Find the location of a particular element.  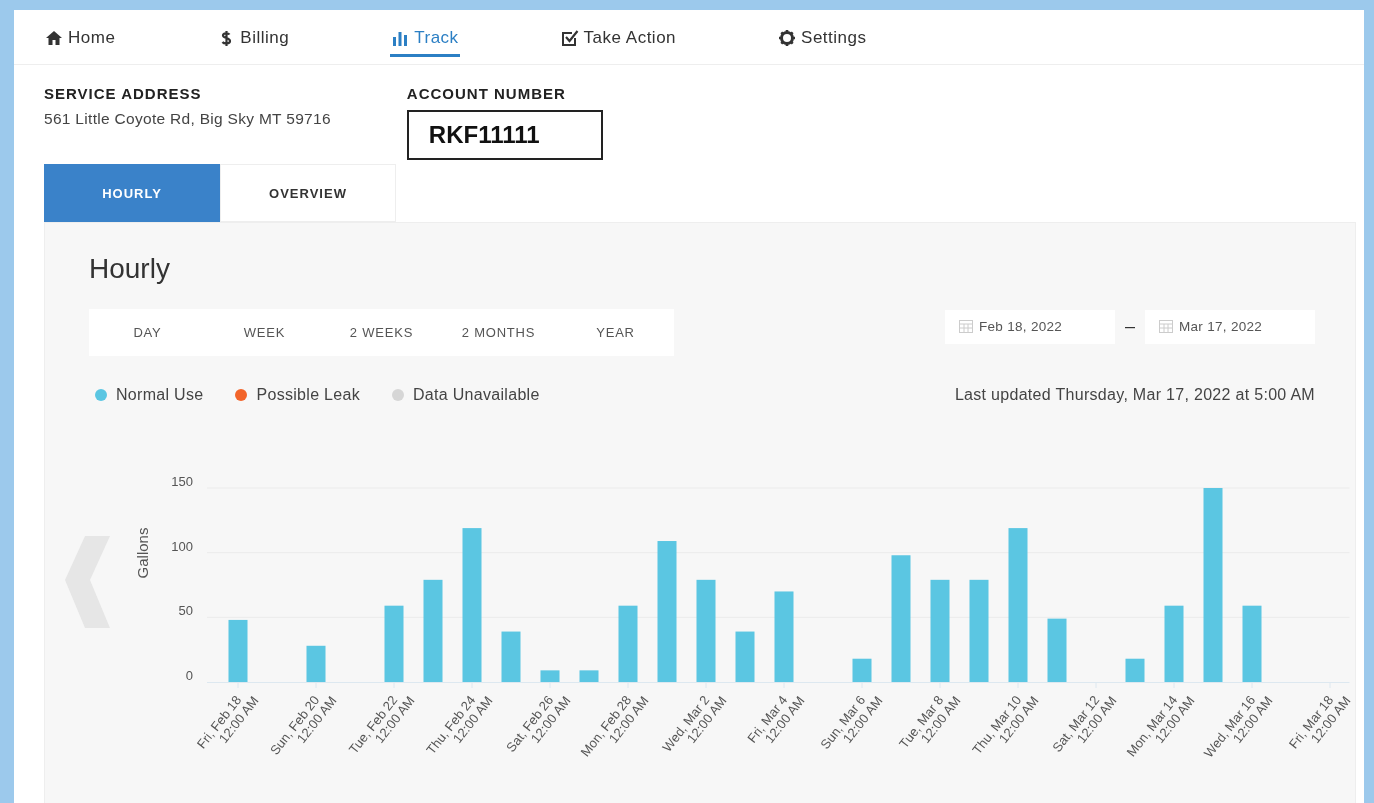

checkbox-icon is located at coordinates (569, 37).